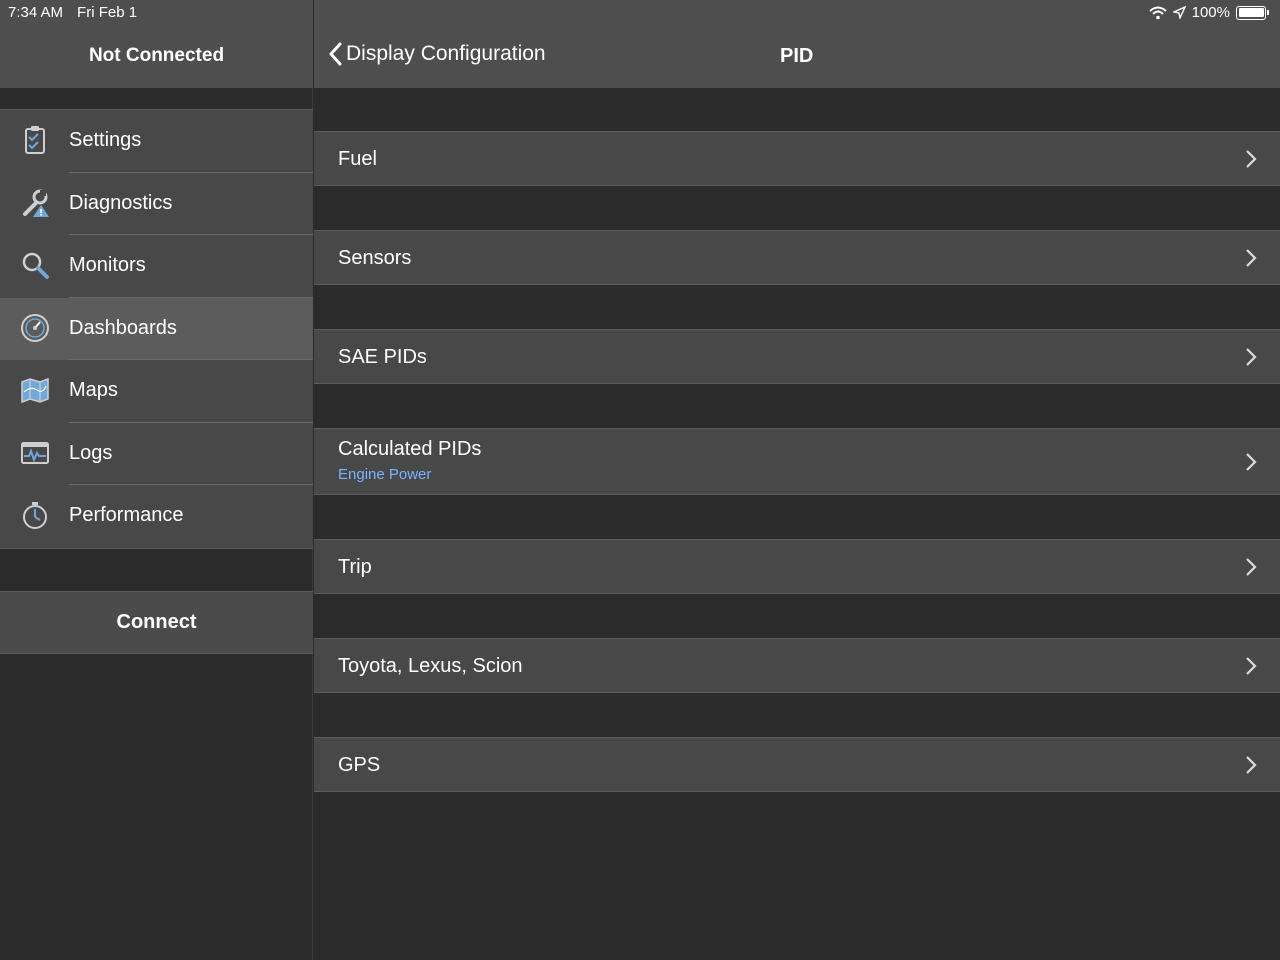 The height and width of the screenshot is (960, 1280). Describe the element at coordinates (36, 12) in the screenshot. I see `status-clock: 7:34 AM` at that location.